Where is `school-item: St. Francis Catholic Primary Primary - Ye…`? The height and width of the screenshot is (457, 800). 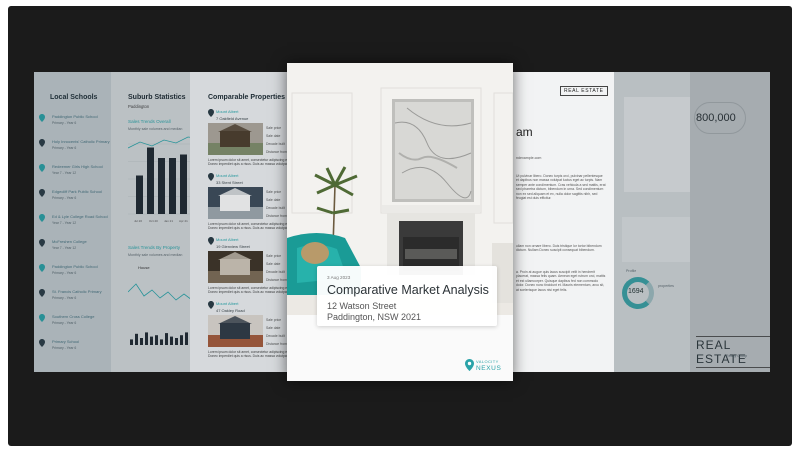
school-item: St. Francis Catholic Primary Primary - Ye… is located at coordinates (70, 294).